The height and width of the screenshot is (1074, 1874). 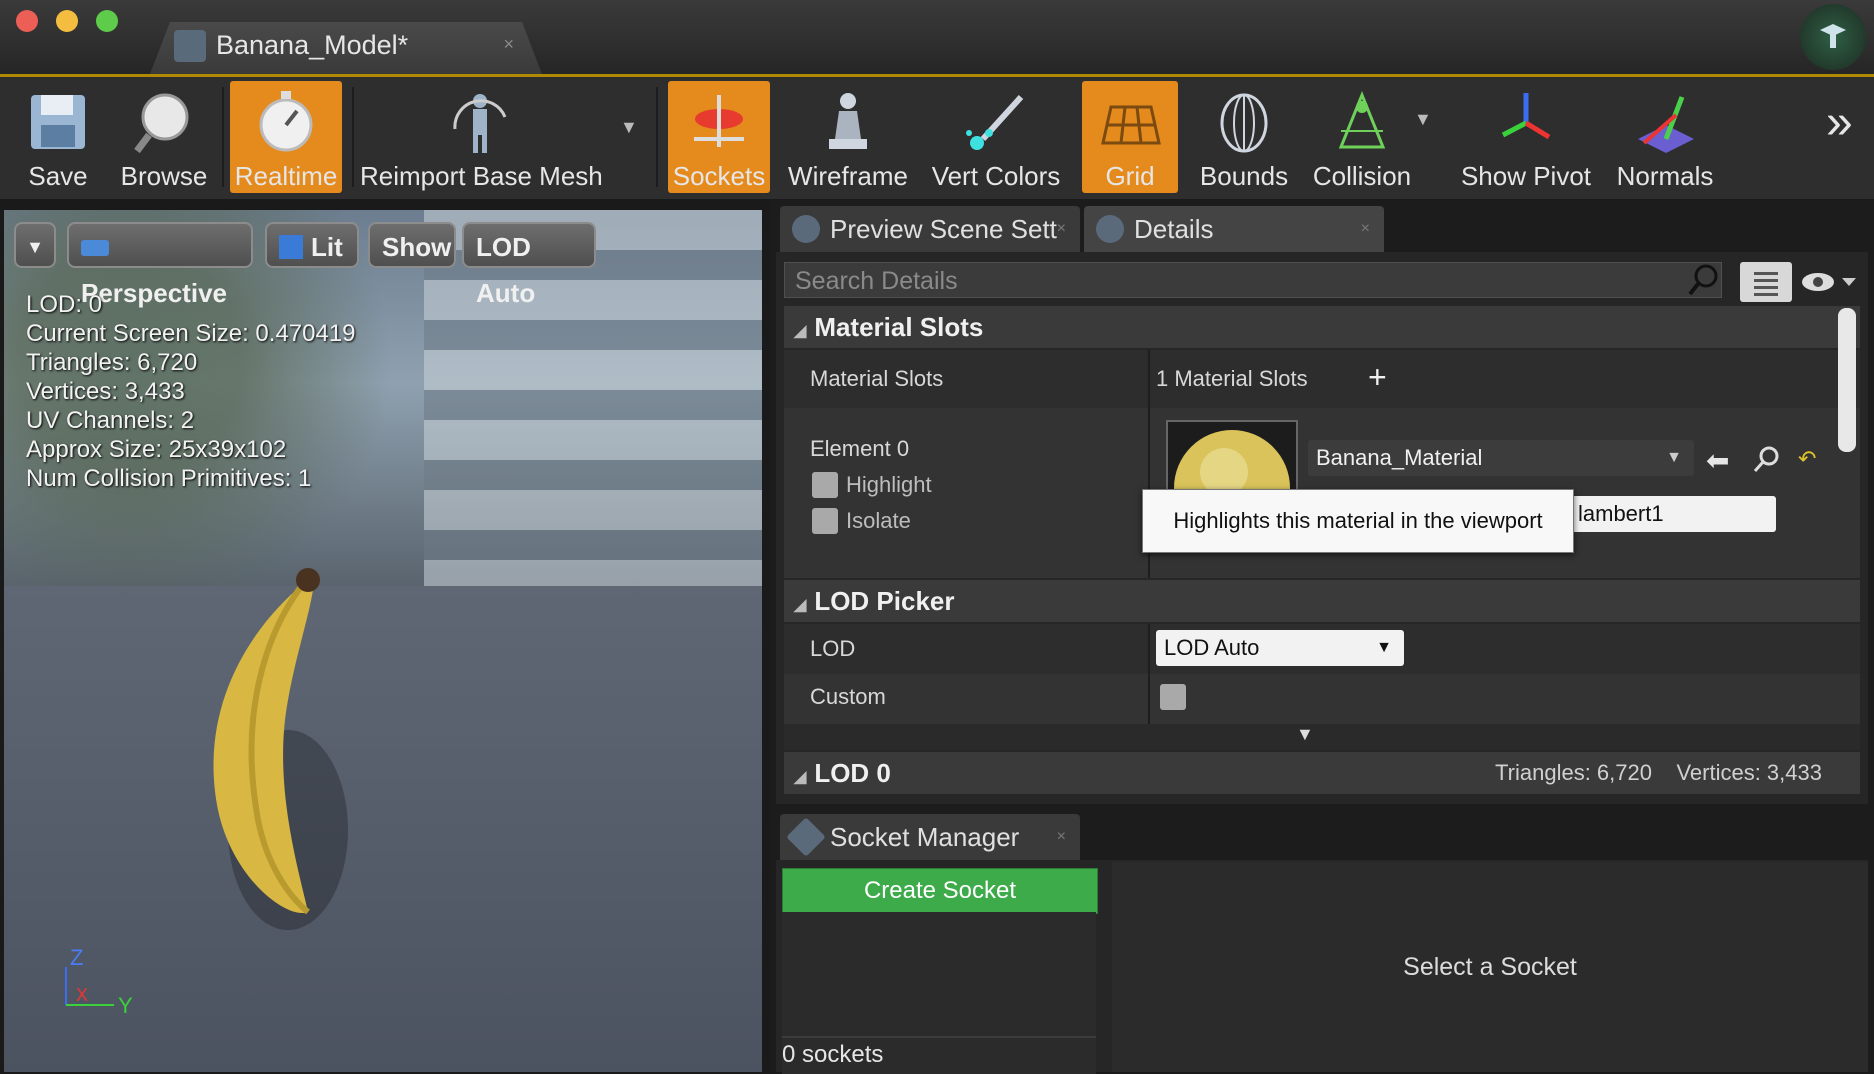 What do you see at coordinates (1807, 459) in the screenshot?
I see `reset-to-default-button: ↶` at bounding box center [1807, 459].